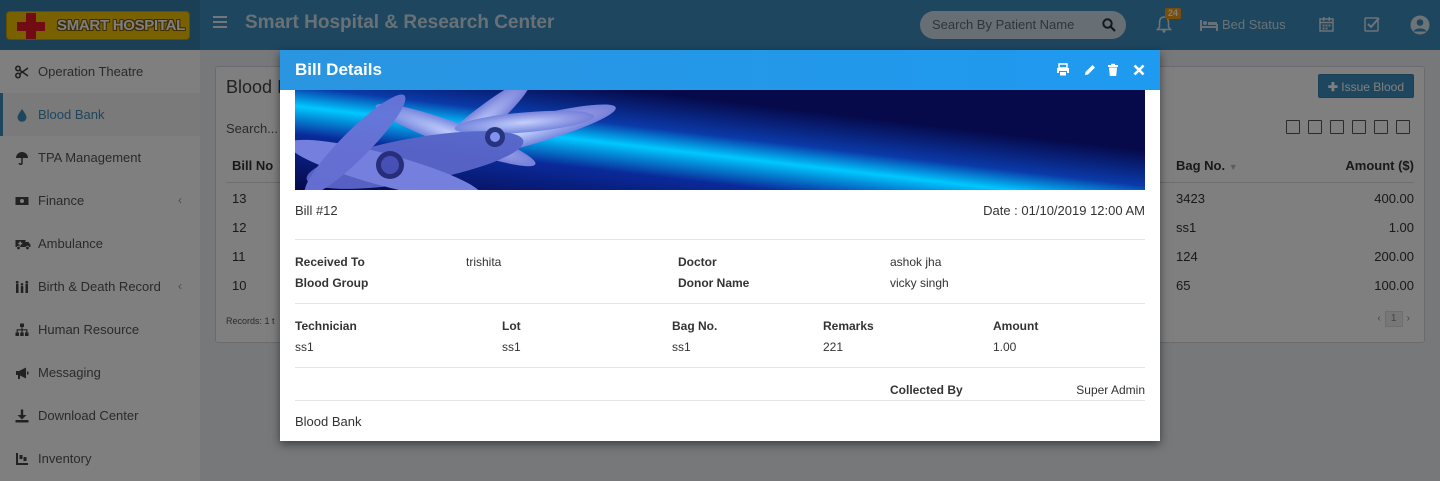 The image size is (1440, 481). What do you see at coordinates (697, 262) in the screenshot?
I see `doctor-label: Doctor` at bounding box center [697, 262].